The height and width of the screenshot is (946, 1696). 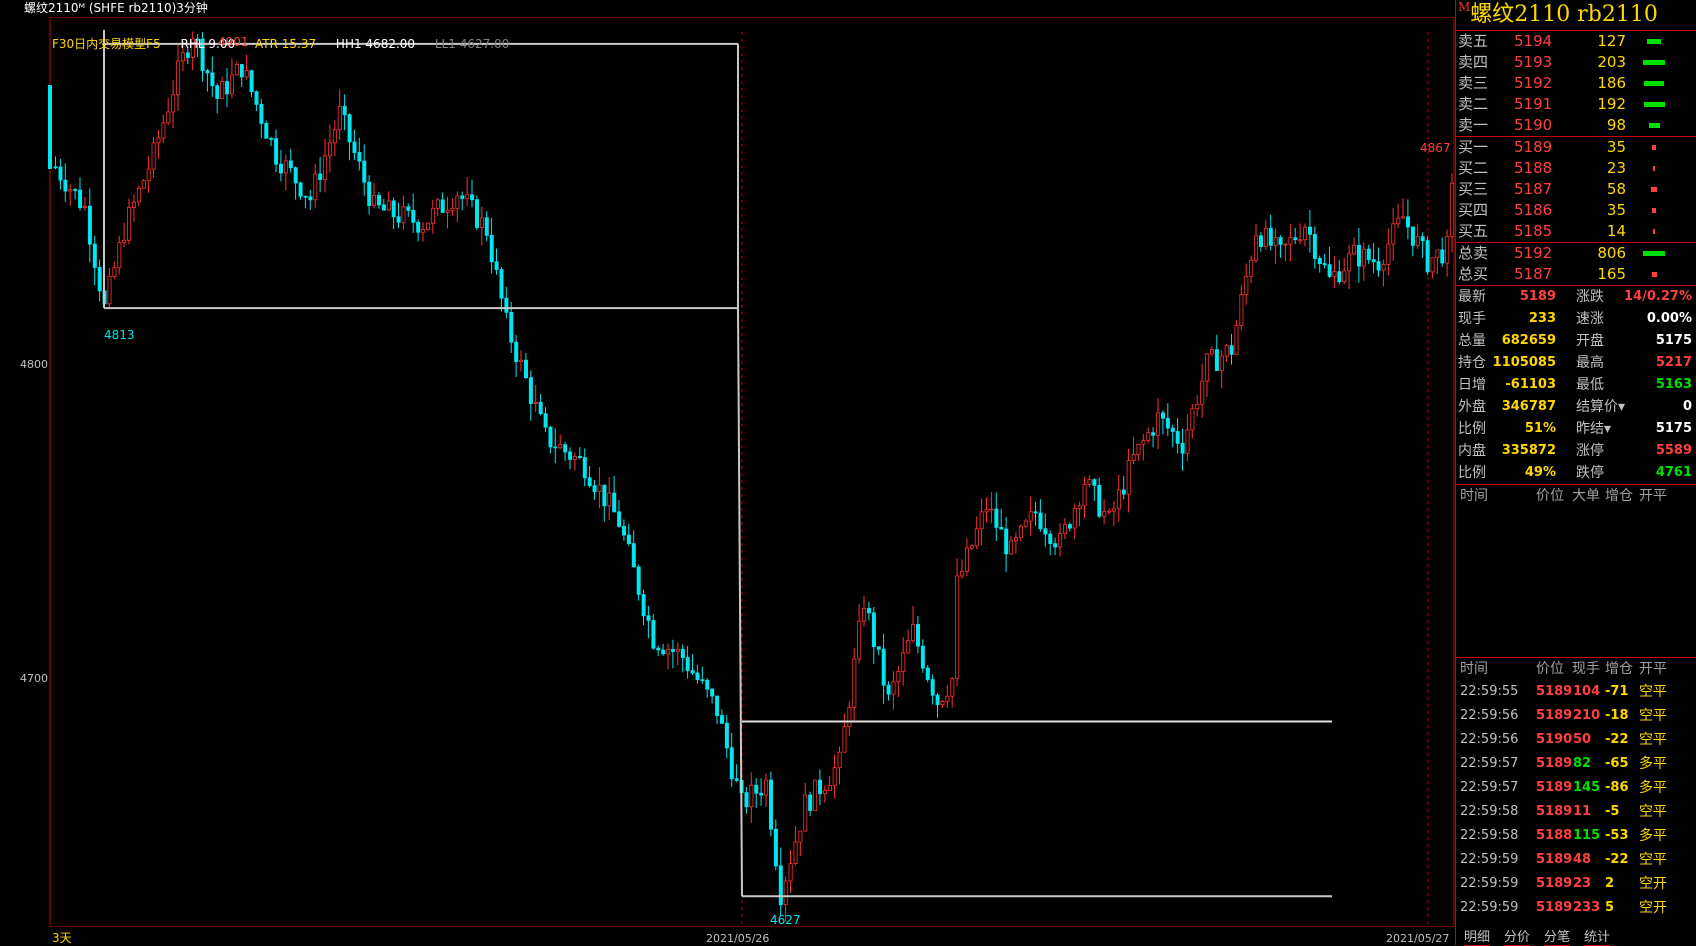 I want to click on tick-row: 22:59:59 5189 23 2 空开, so click(x=1576, y=884).